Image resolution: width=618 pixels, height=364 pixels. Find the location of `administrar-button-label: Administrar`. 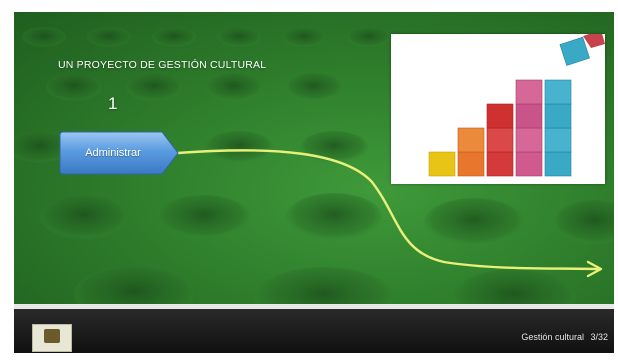

administrar-button-label: Administrar is located at coordinates (113, 153).